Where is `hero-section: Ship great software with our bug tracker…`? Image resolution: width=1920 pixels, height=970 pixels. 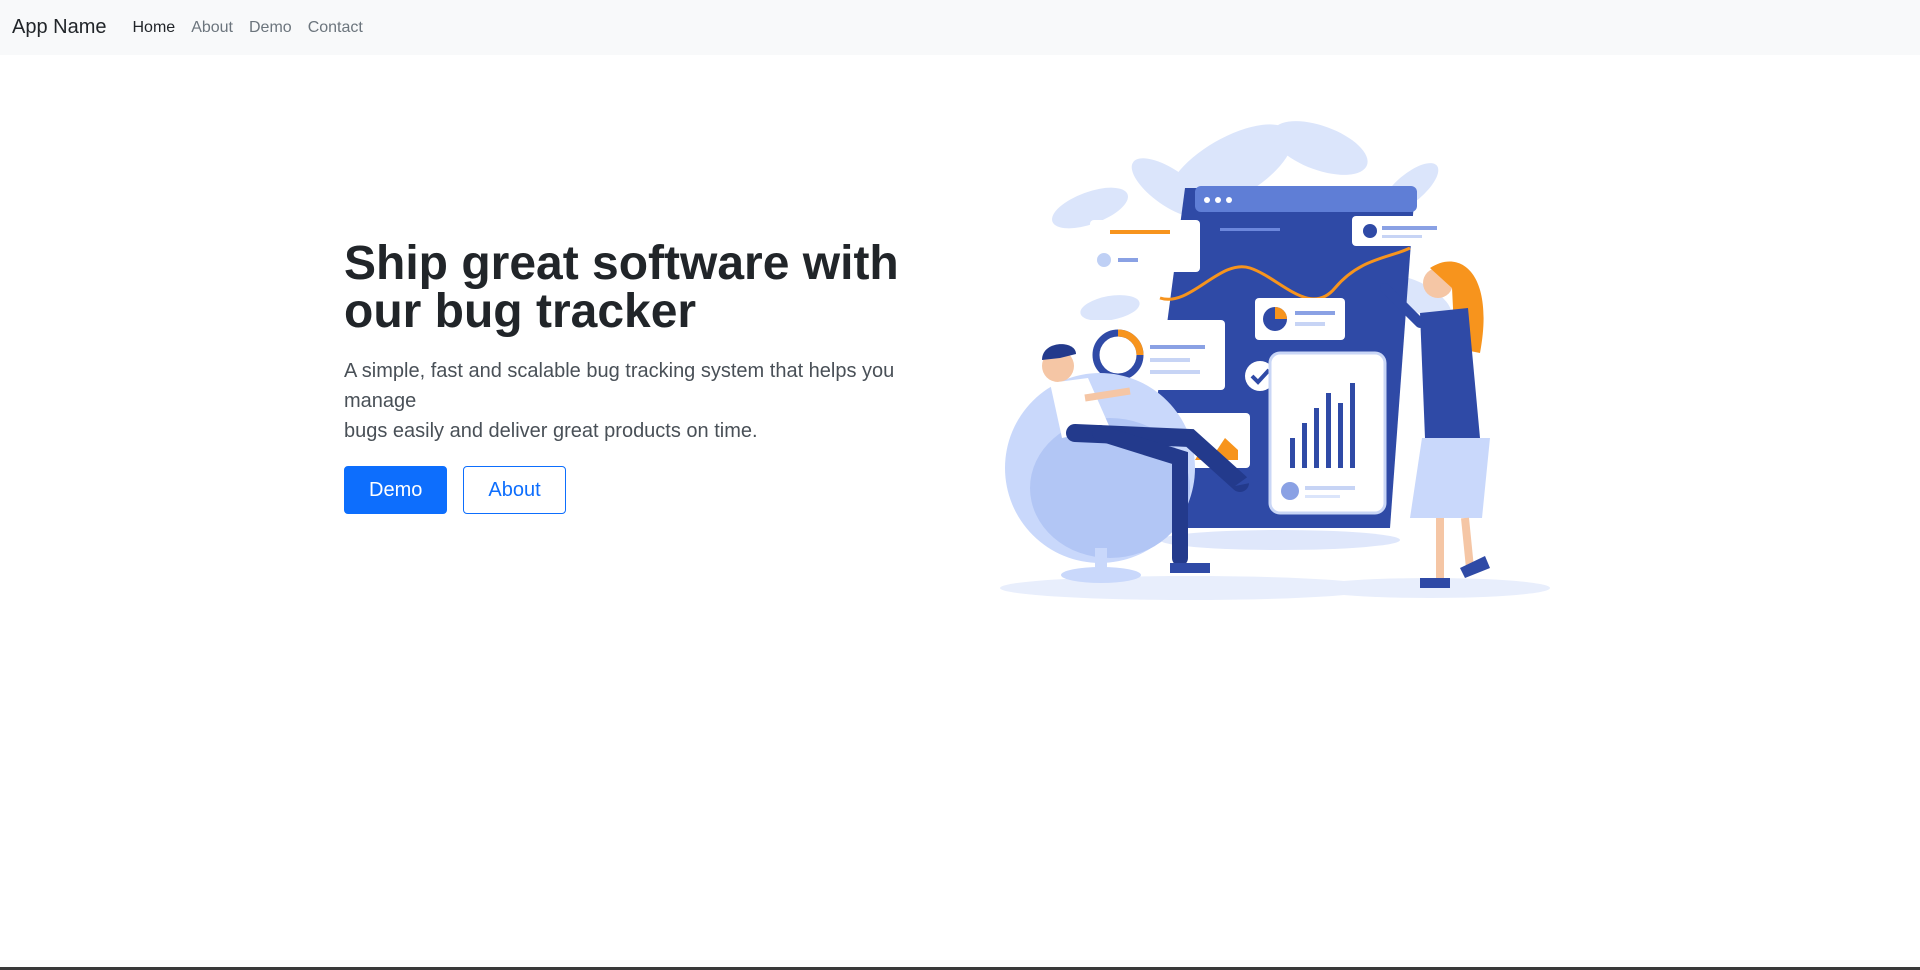 hero-section: Ship great software with our bug tracker… is located at coordinates (654, 377).